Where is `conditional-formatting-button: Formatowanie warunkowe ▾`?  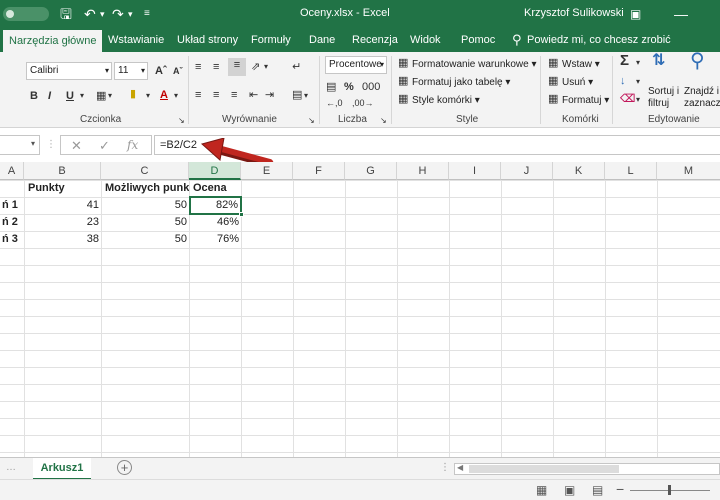 conditional-formatting-button: Formatowanie warunkowe ▾ is located at coordinates (474, 65).